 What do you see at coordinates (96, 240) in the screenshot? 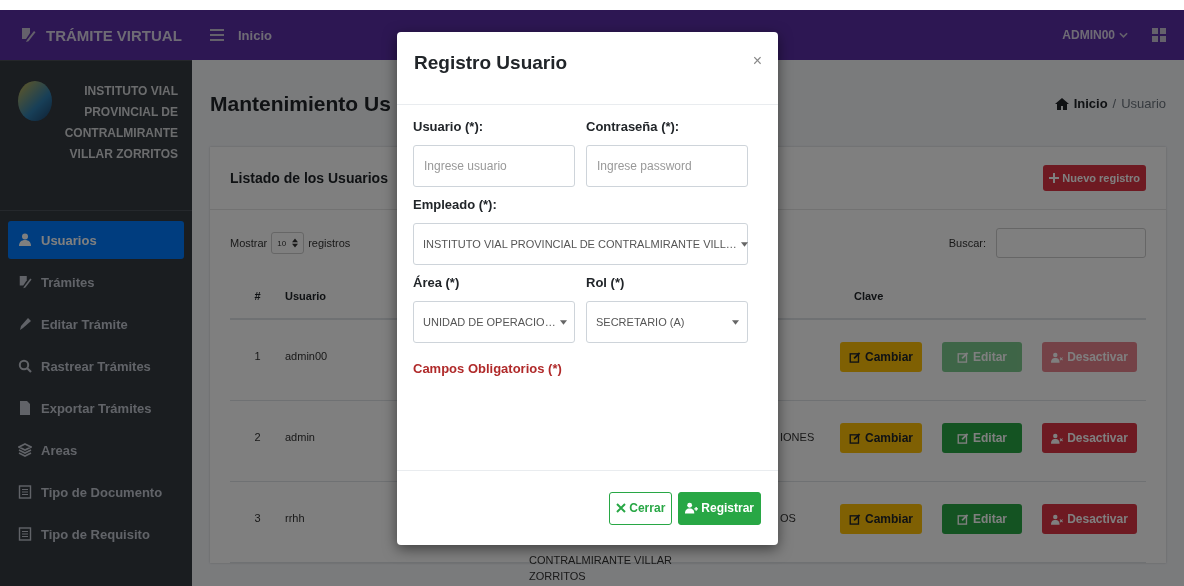
I see `sidebar-item: Usuarios` at bounding box center [96, 240].